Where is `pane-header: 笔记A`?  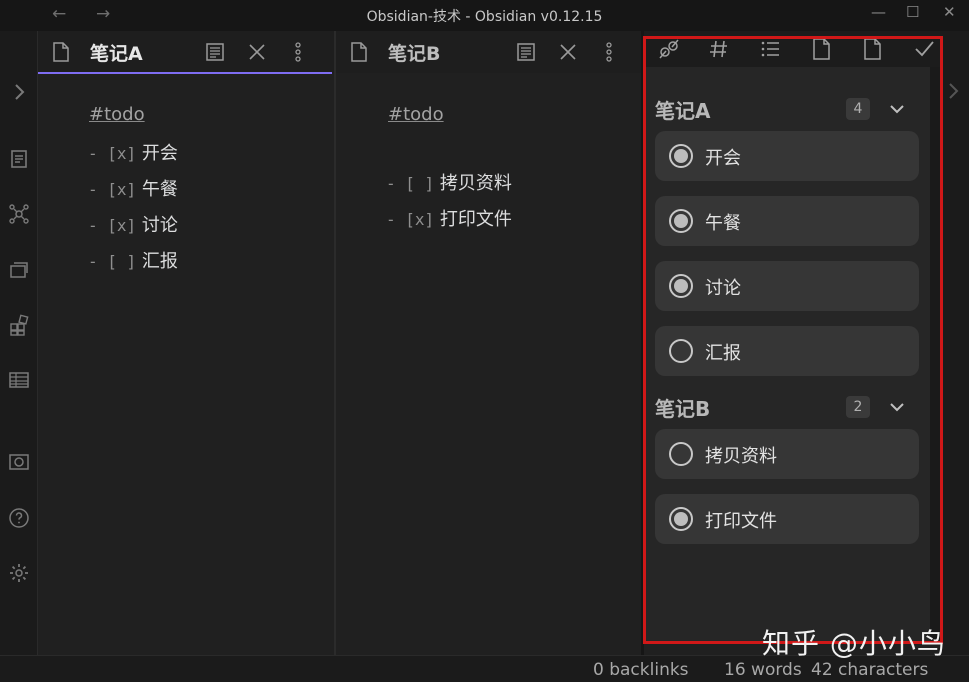 pane-header: 笔记A is located at coordinates (186, 52).